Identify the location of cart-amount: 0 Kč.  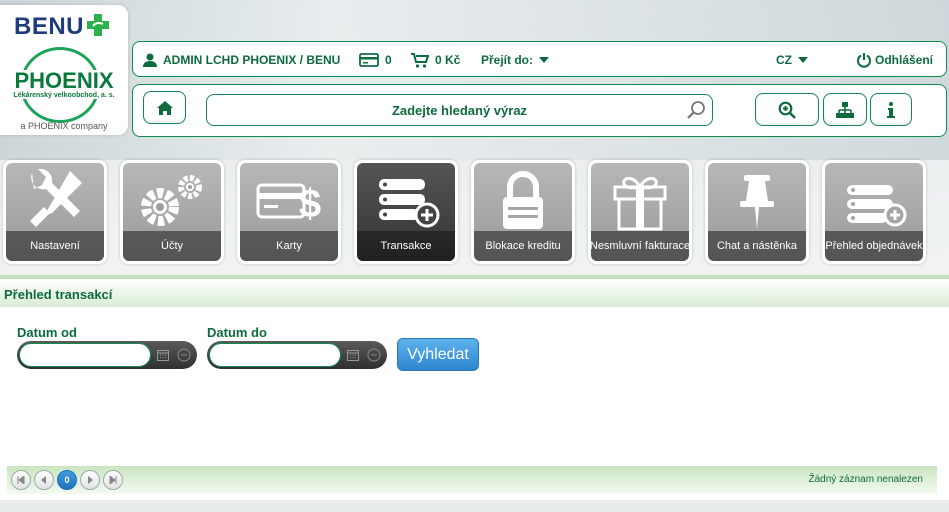
(448, 60).